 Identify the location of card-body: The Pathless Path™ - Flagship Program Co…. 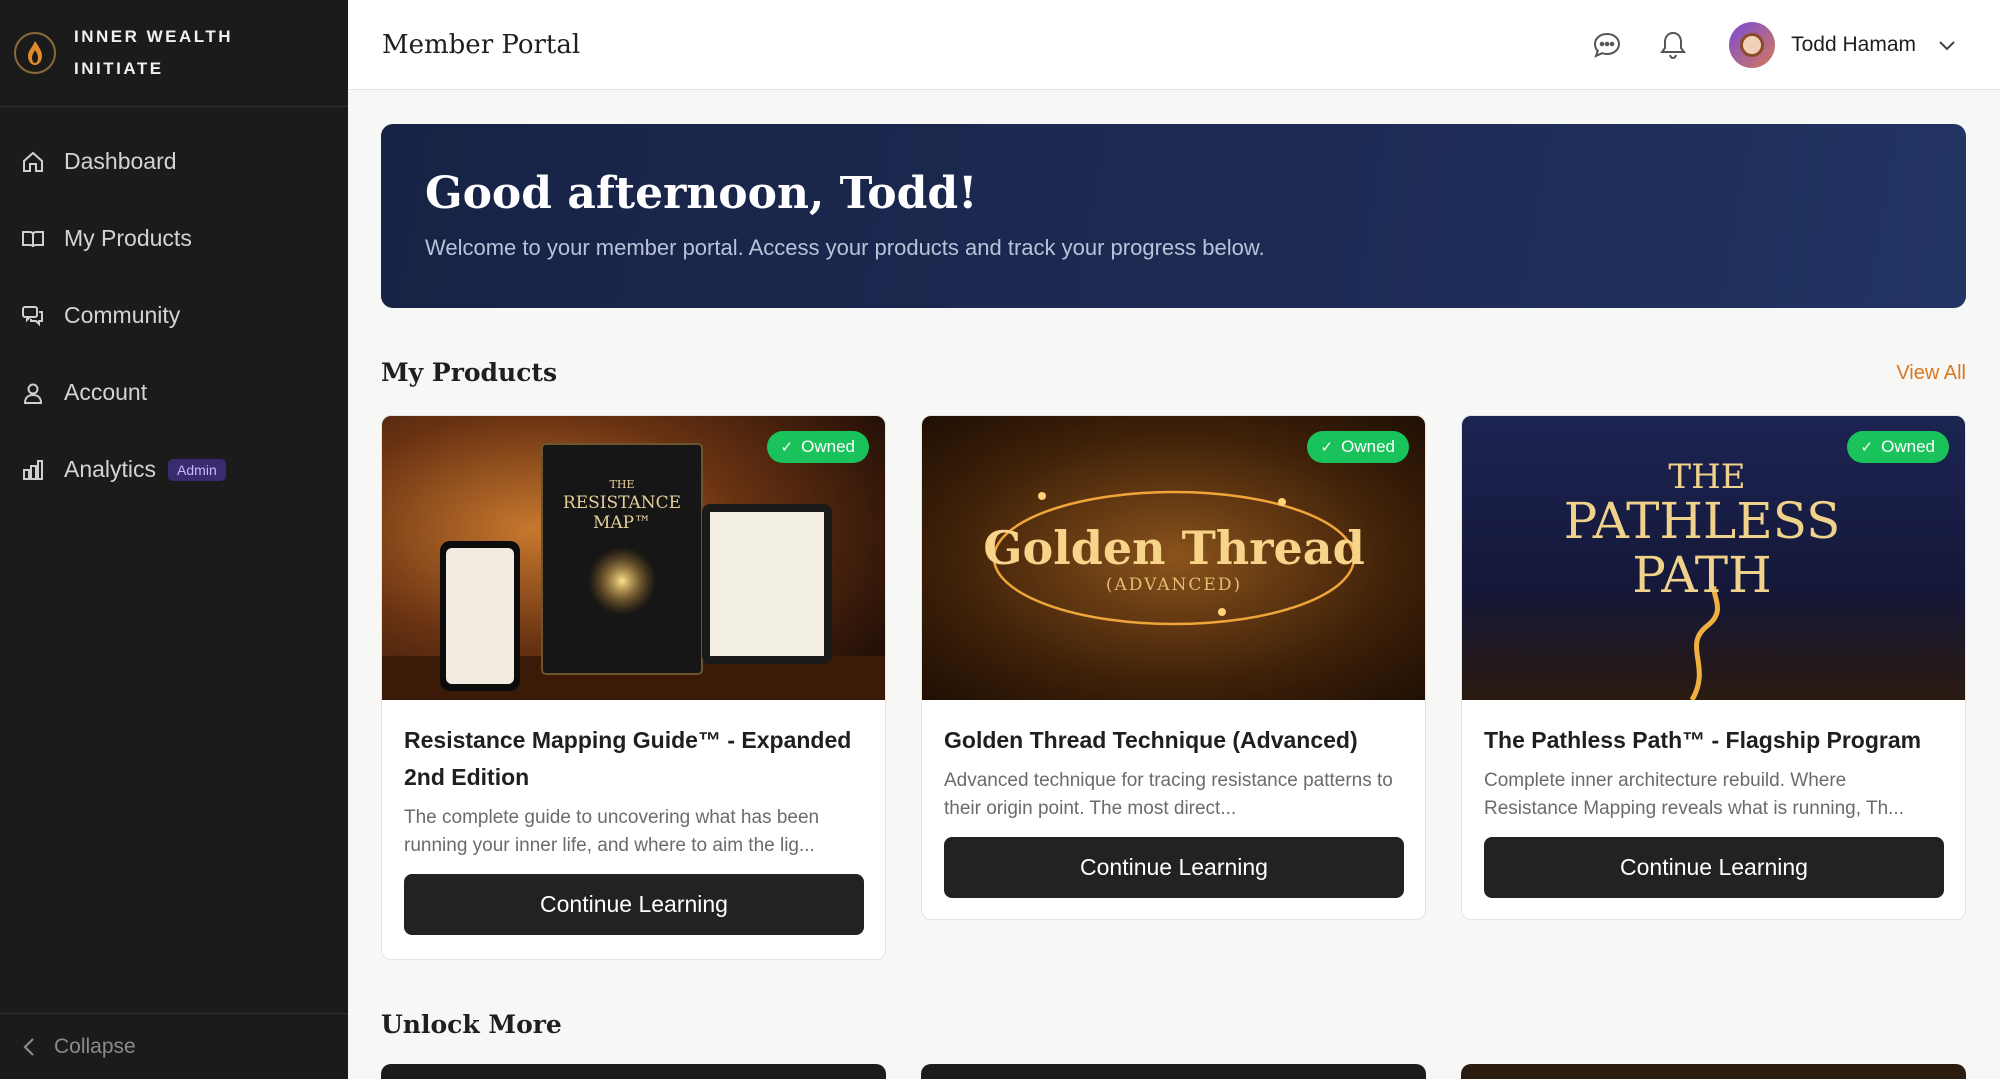
(1713, 799).